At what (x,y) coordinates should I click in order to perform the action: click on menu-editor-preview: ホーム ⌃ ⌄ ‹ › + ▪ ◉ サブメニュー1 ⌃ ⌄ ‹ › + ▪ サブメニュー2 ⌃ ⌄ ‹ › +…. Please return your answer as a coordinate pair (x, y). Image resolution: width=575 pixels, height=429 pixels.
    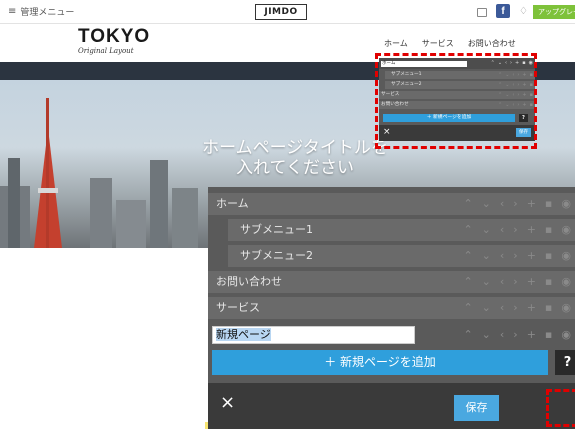
    Looking at the image, I should click on (457, 99).